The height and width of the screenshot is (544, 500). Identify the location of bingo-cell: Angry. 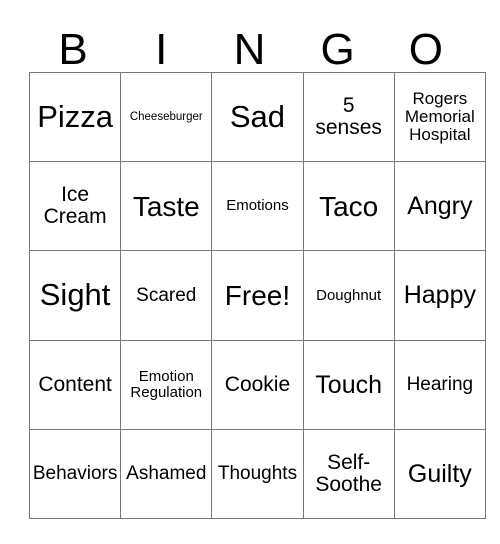
(439, 206).